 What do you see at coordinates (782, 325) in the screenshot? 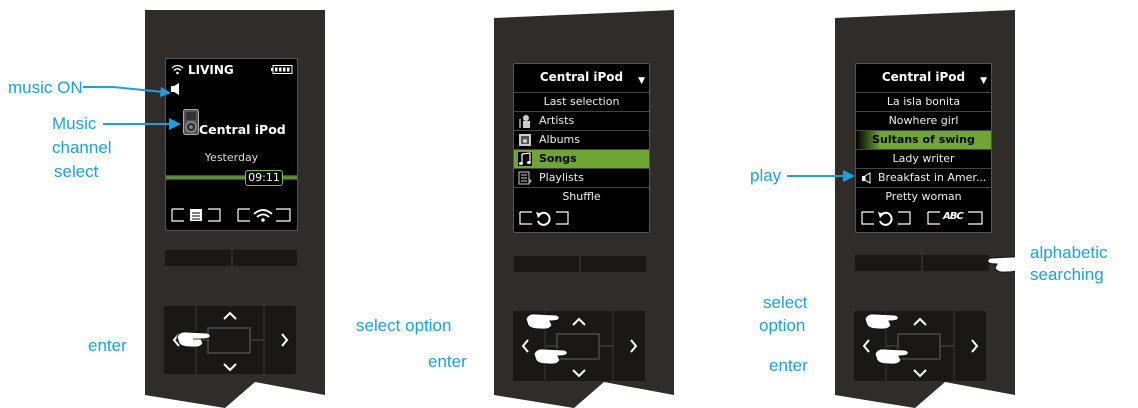
I see `callout-option: option` at bounding box center [782, 325].